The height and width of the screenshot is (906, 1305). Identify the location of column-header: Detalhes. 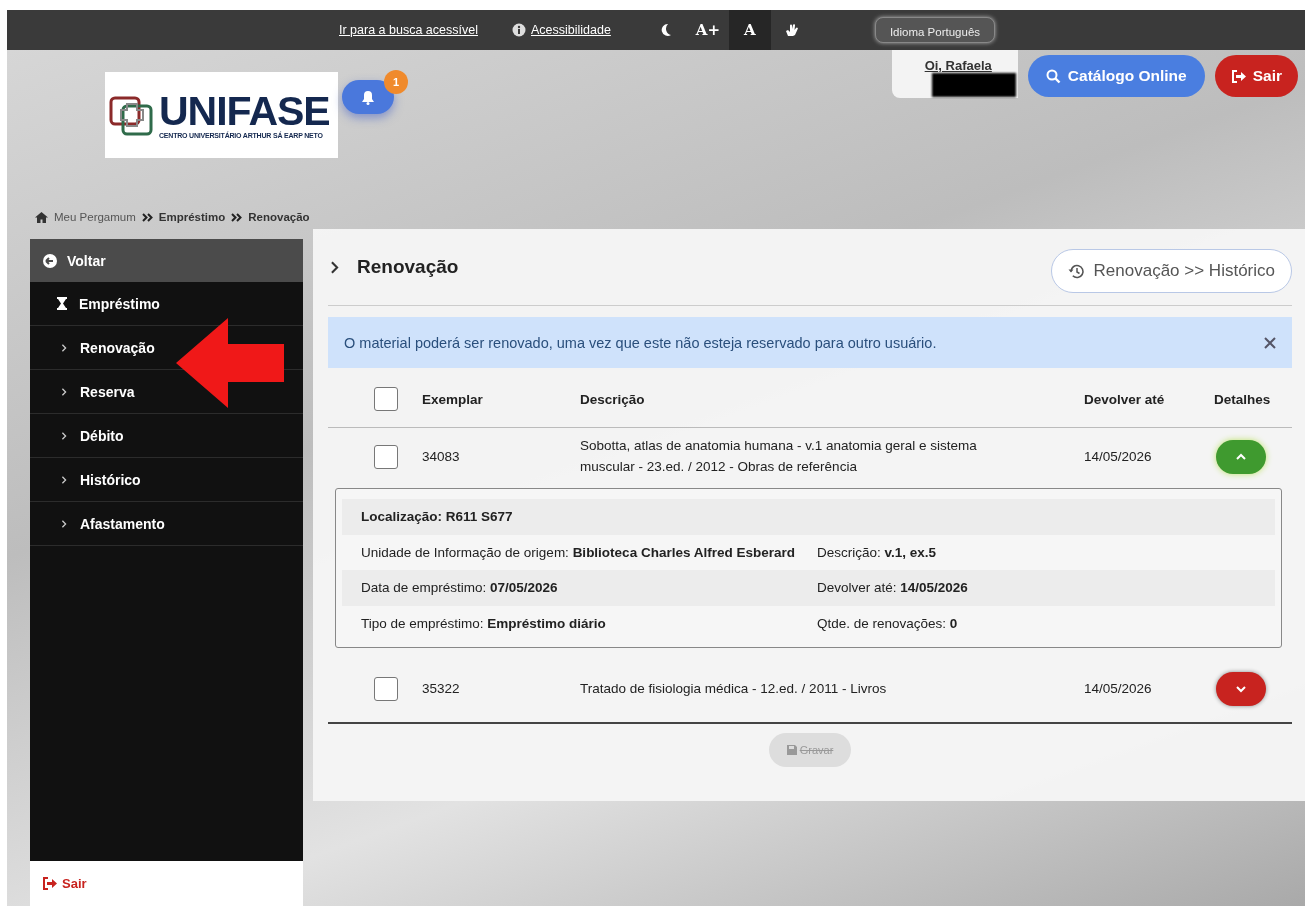
(1243, 399).